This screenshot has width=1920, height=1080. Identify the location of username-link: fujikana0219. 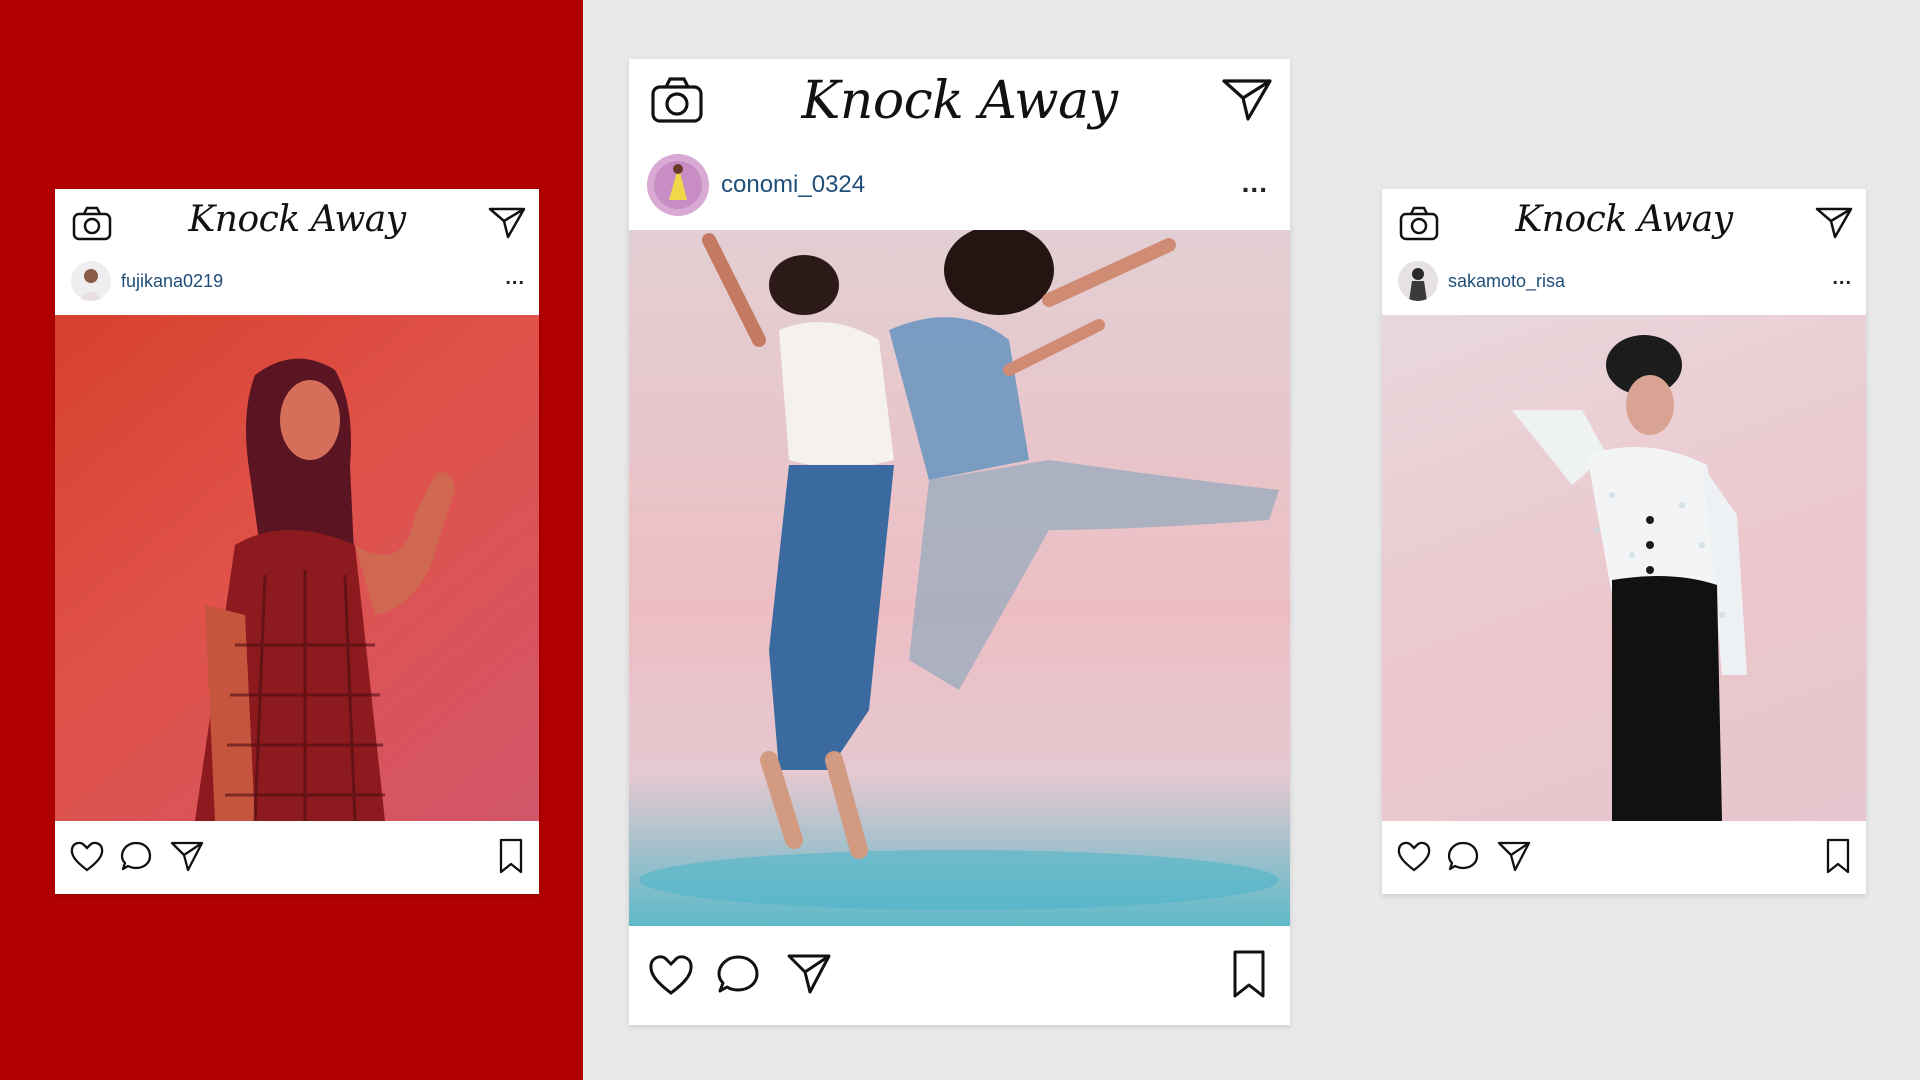
(172, 281).